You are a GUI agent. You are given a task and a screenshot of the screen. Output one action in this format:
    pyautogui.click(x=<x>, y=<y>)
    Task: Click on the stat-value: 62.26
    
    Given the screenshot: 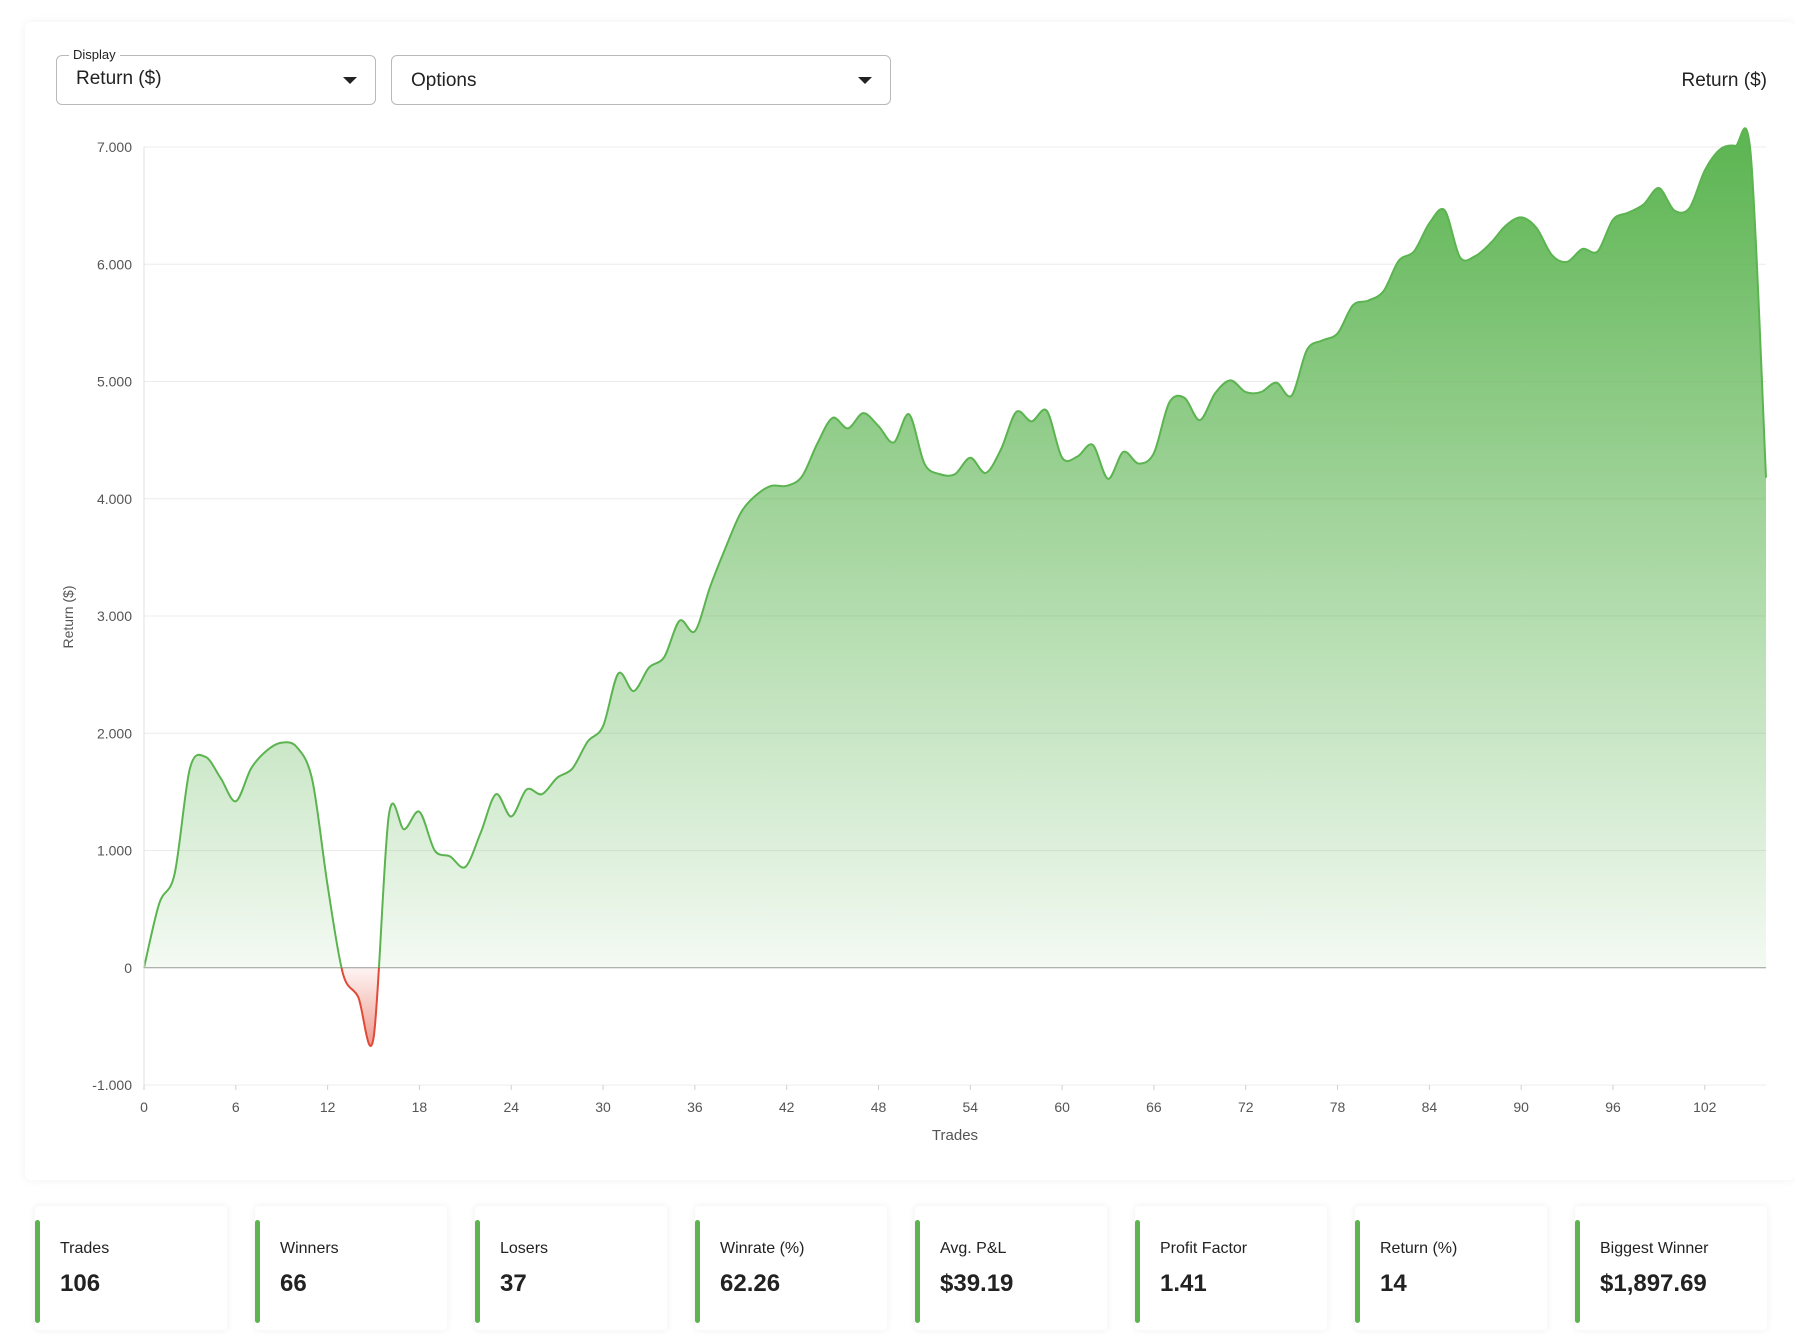 What is the action you would take?
    pyautogui.click(x=750, y=1284)
    